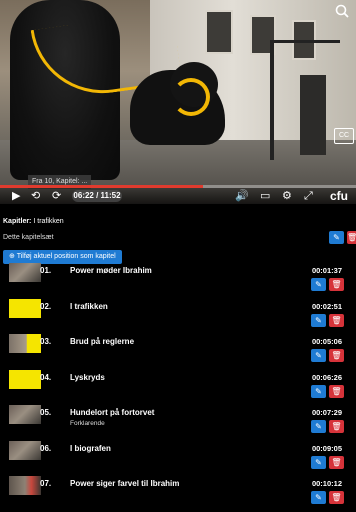 The width and height of the screenshot is (356, 512). I want to click on time-display: 06:22 / 11:52, so click(97, 196).